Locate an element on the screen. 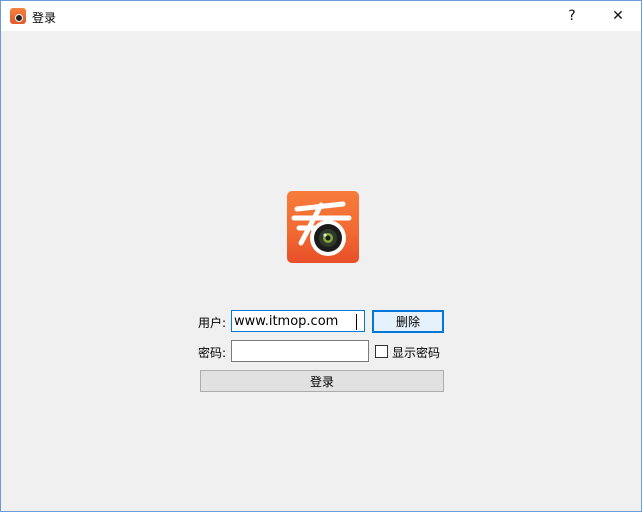 The image size is (642, 512). help-button: ? is located at coordinates (572, 16).